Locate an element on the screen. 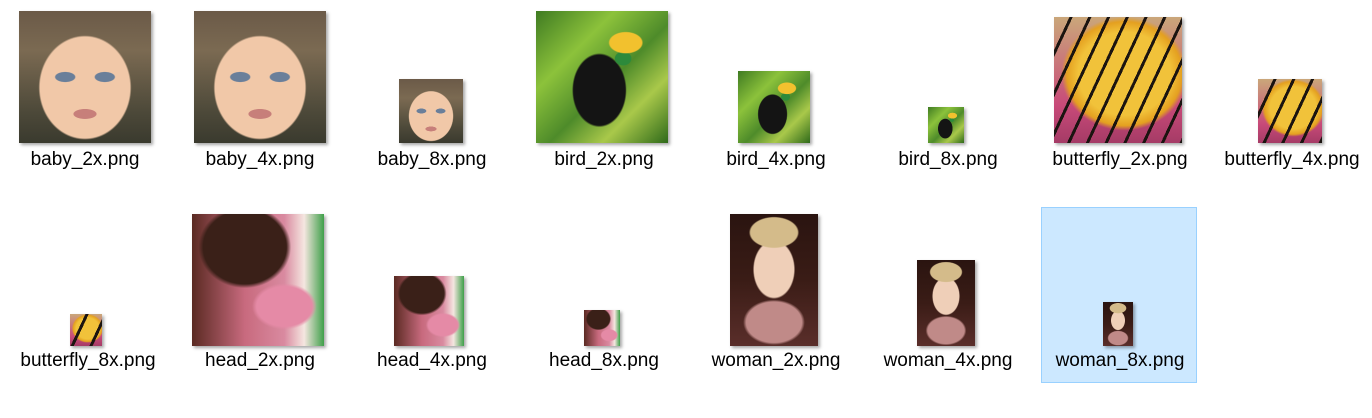 Image resolution: width=1372 pixels, height=418 pixels. file-item-baby-8x: baby_8x.png is located at coordinates (431, 94).